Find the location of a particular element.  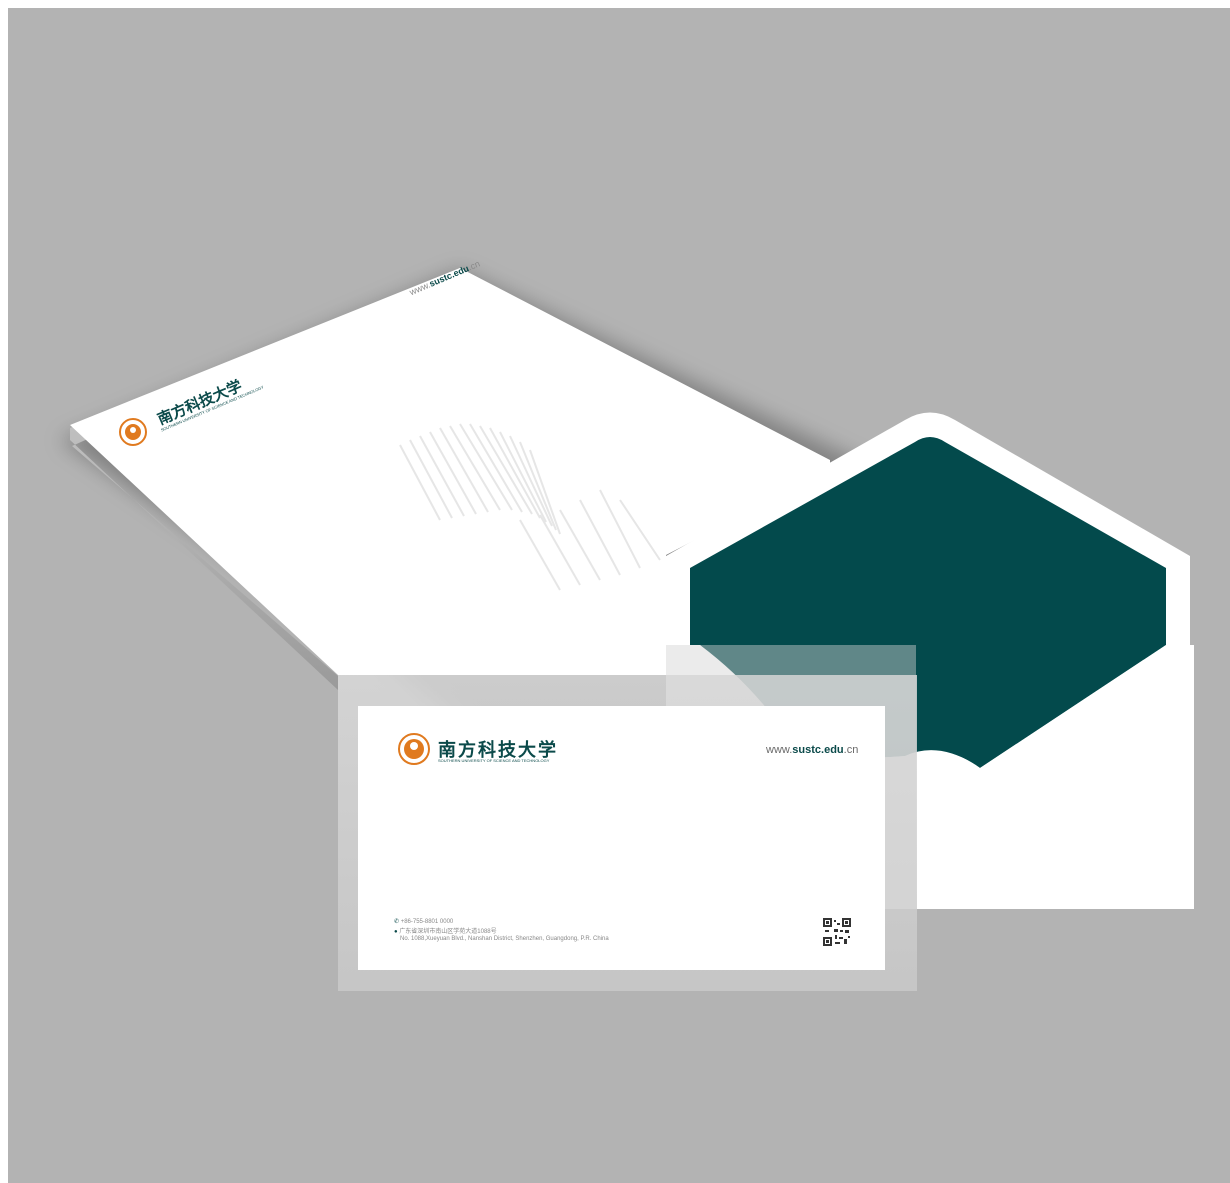

envelope-website-suffix: .cn is located at coordinates (851, 750).